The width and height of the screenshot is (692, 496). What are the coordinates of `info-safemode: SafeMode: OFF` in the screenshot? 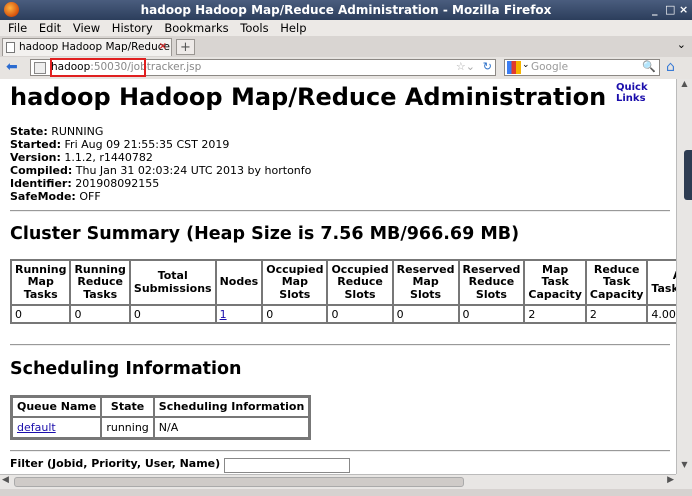 It's located at (55, 196).